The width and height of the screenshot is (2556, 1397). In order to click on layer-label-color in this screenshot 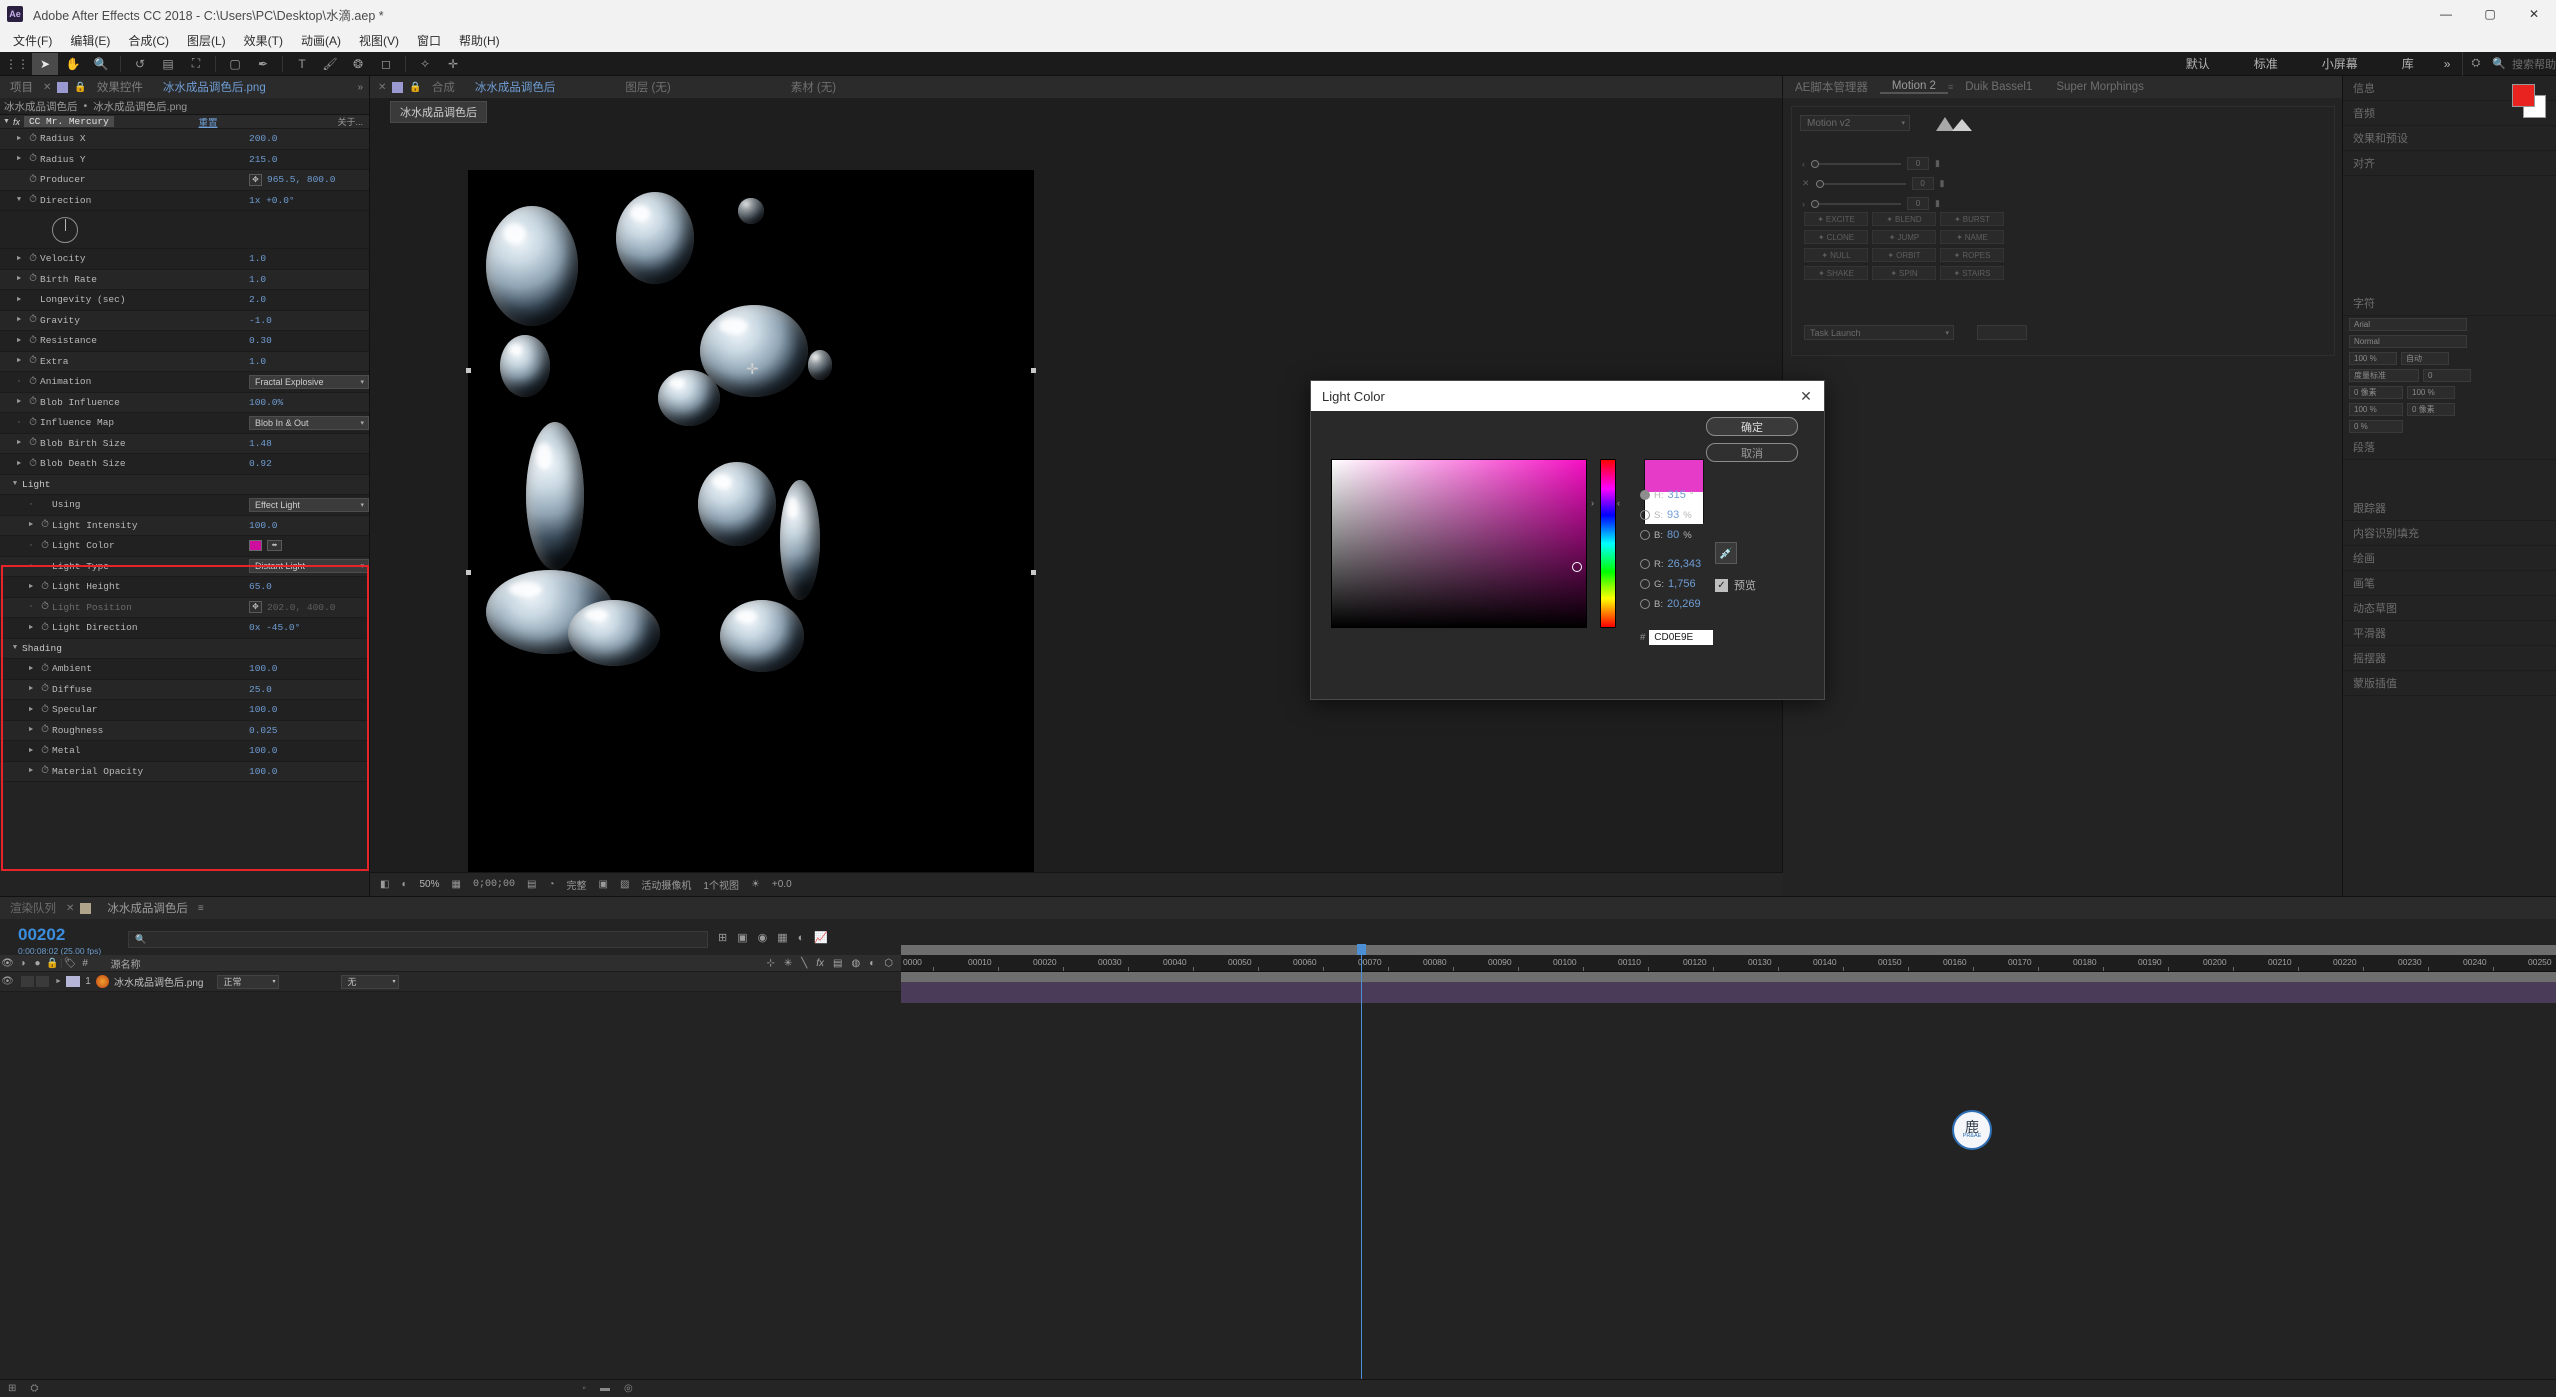, I will do `click(73, 981)`.